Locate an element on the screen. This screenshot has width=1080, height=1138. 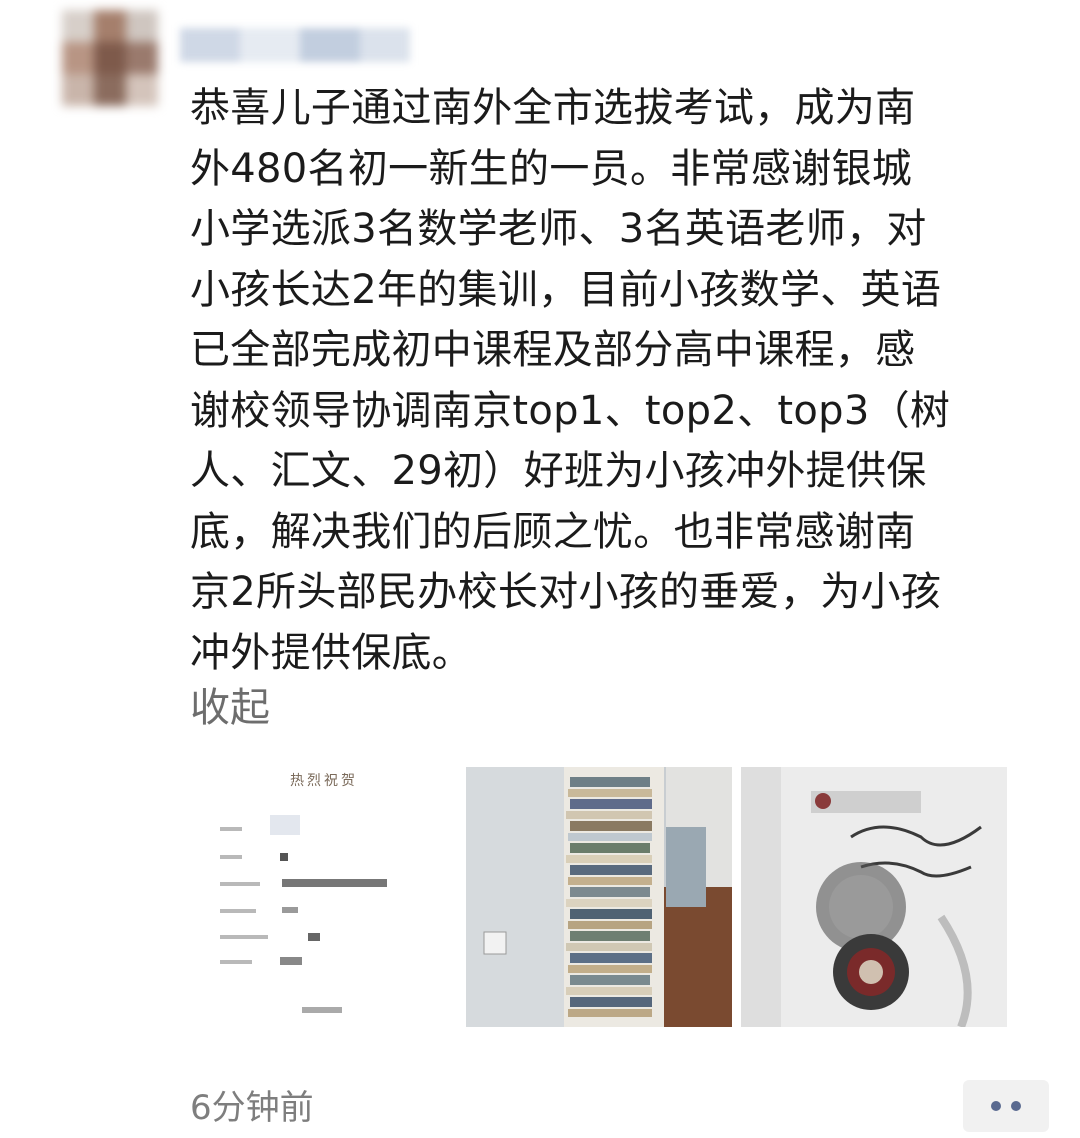
photo-school-memento is located at coordinates (874, 897).